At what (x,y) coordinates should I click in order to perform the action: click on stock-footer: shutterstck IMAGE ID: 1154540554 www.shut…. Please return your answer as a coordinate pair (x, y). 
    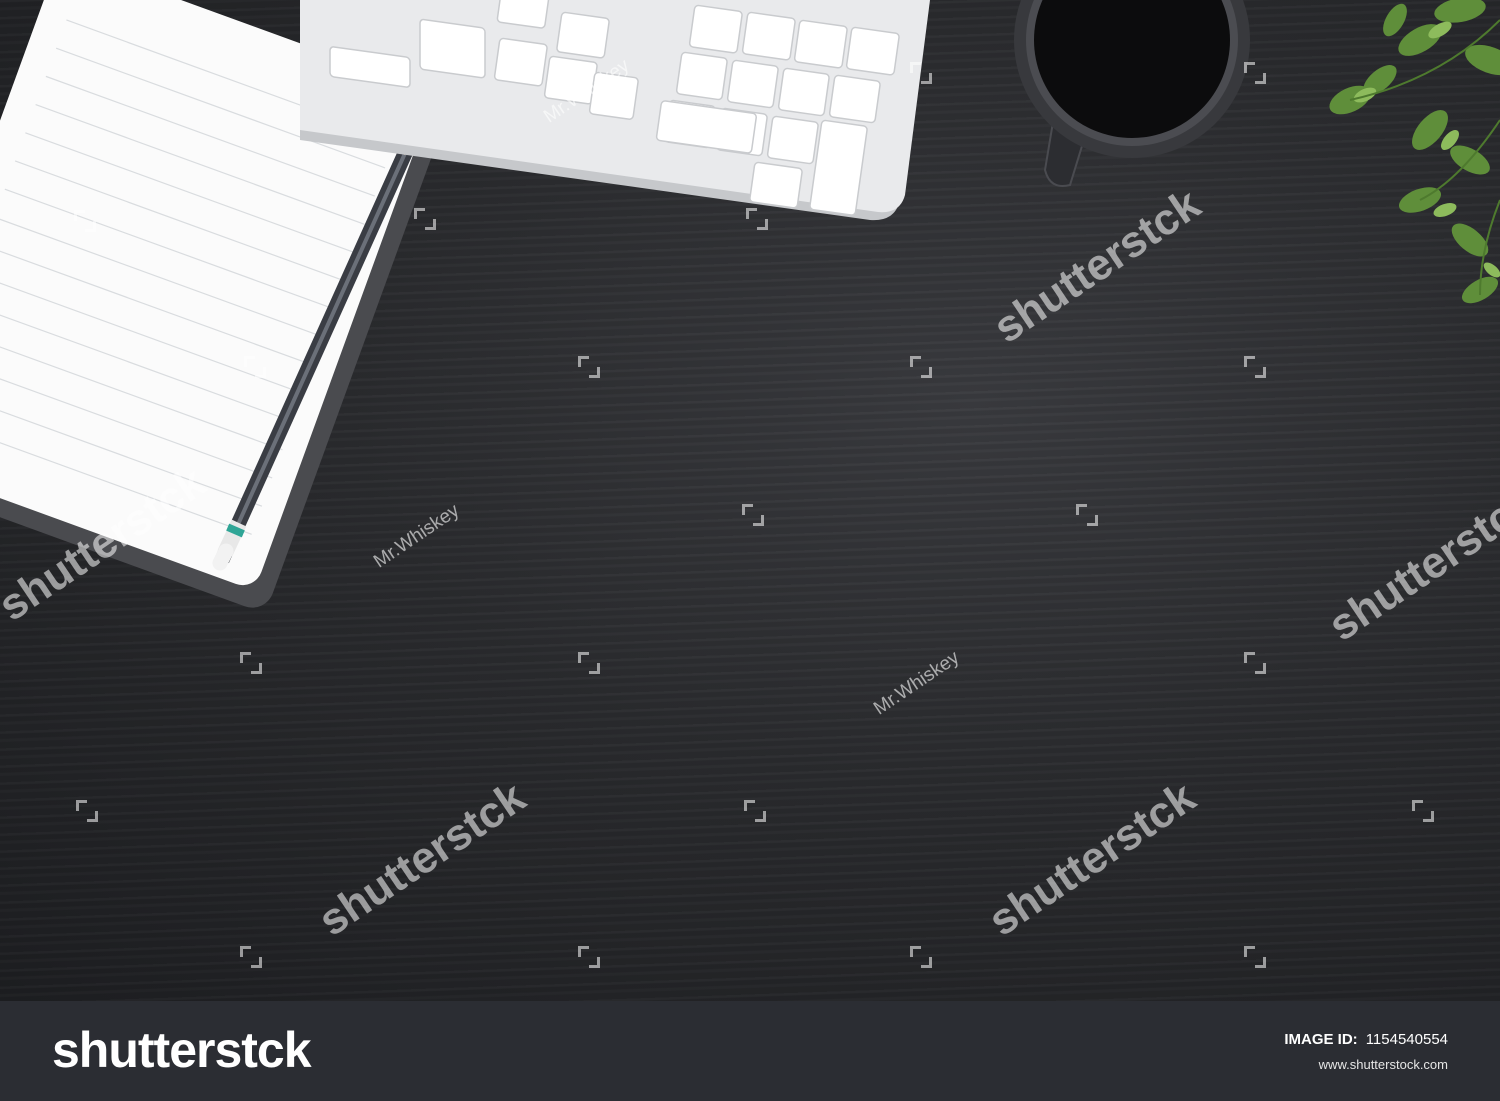
    Looking at the image, I should click on (750, 1051).